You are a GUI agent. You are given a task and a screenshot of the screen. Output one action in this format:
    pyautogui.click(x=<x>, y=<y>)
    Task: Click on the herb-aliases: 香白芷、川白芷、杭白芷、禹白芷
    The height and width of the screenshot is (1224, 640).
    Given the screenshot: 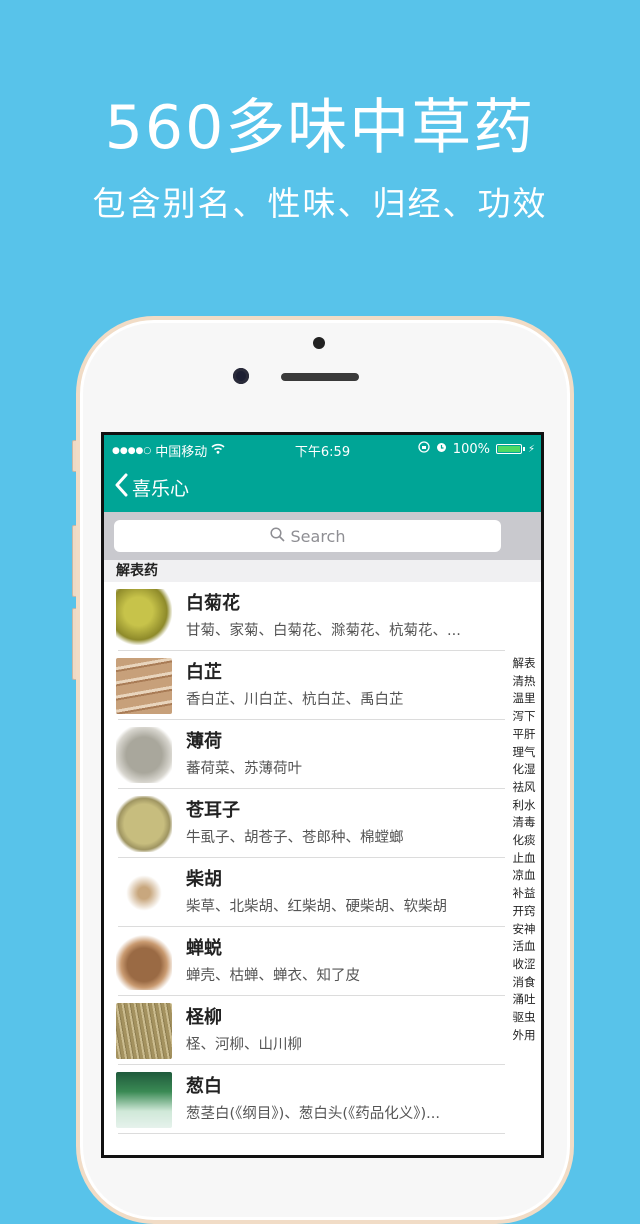 What is the action you would take?
    pyautogui.click(x=295, y=699)
    